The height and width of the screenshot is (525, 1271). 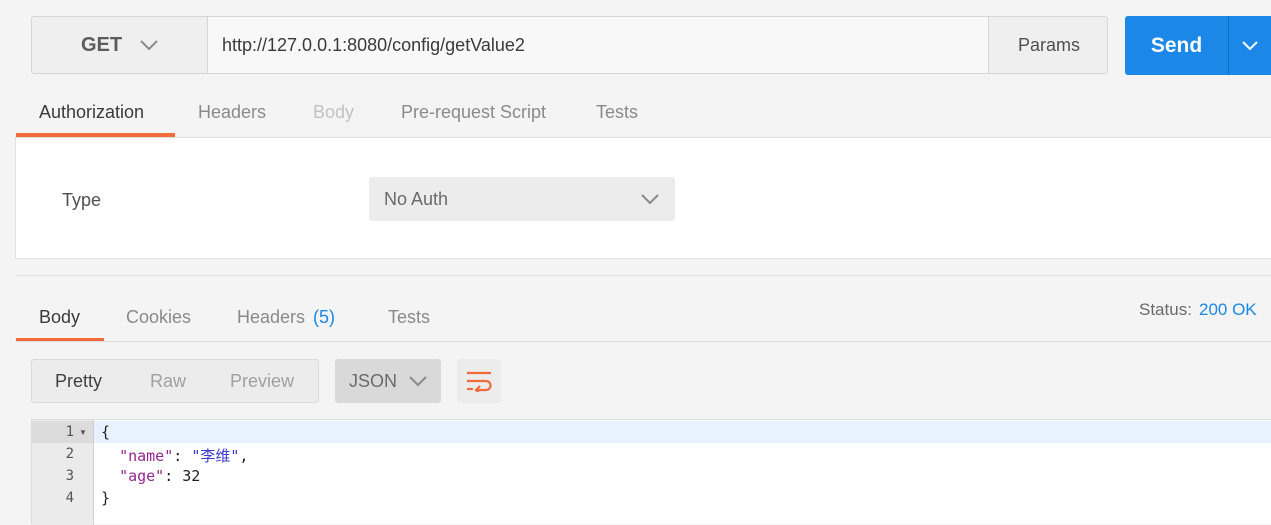 I want to click on active-line-highlight, so click(x=682, y=432).